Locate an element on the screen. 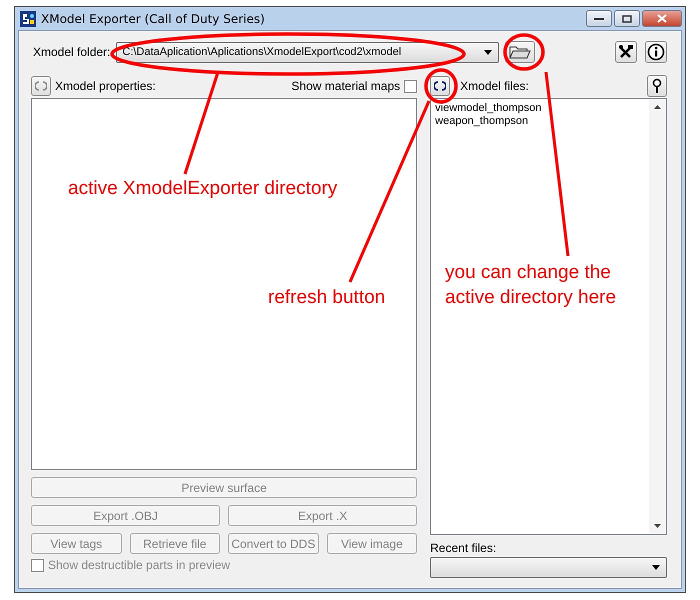 The height and width of the screenshot is (600, 700). highlight-ellipse is located at coordinates (524, 52).